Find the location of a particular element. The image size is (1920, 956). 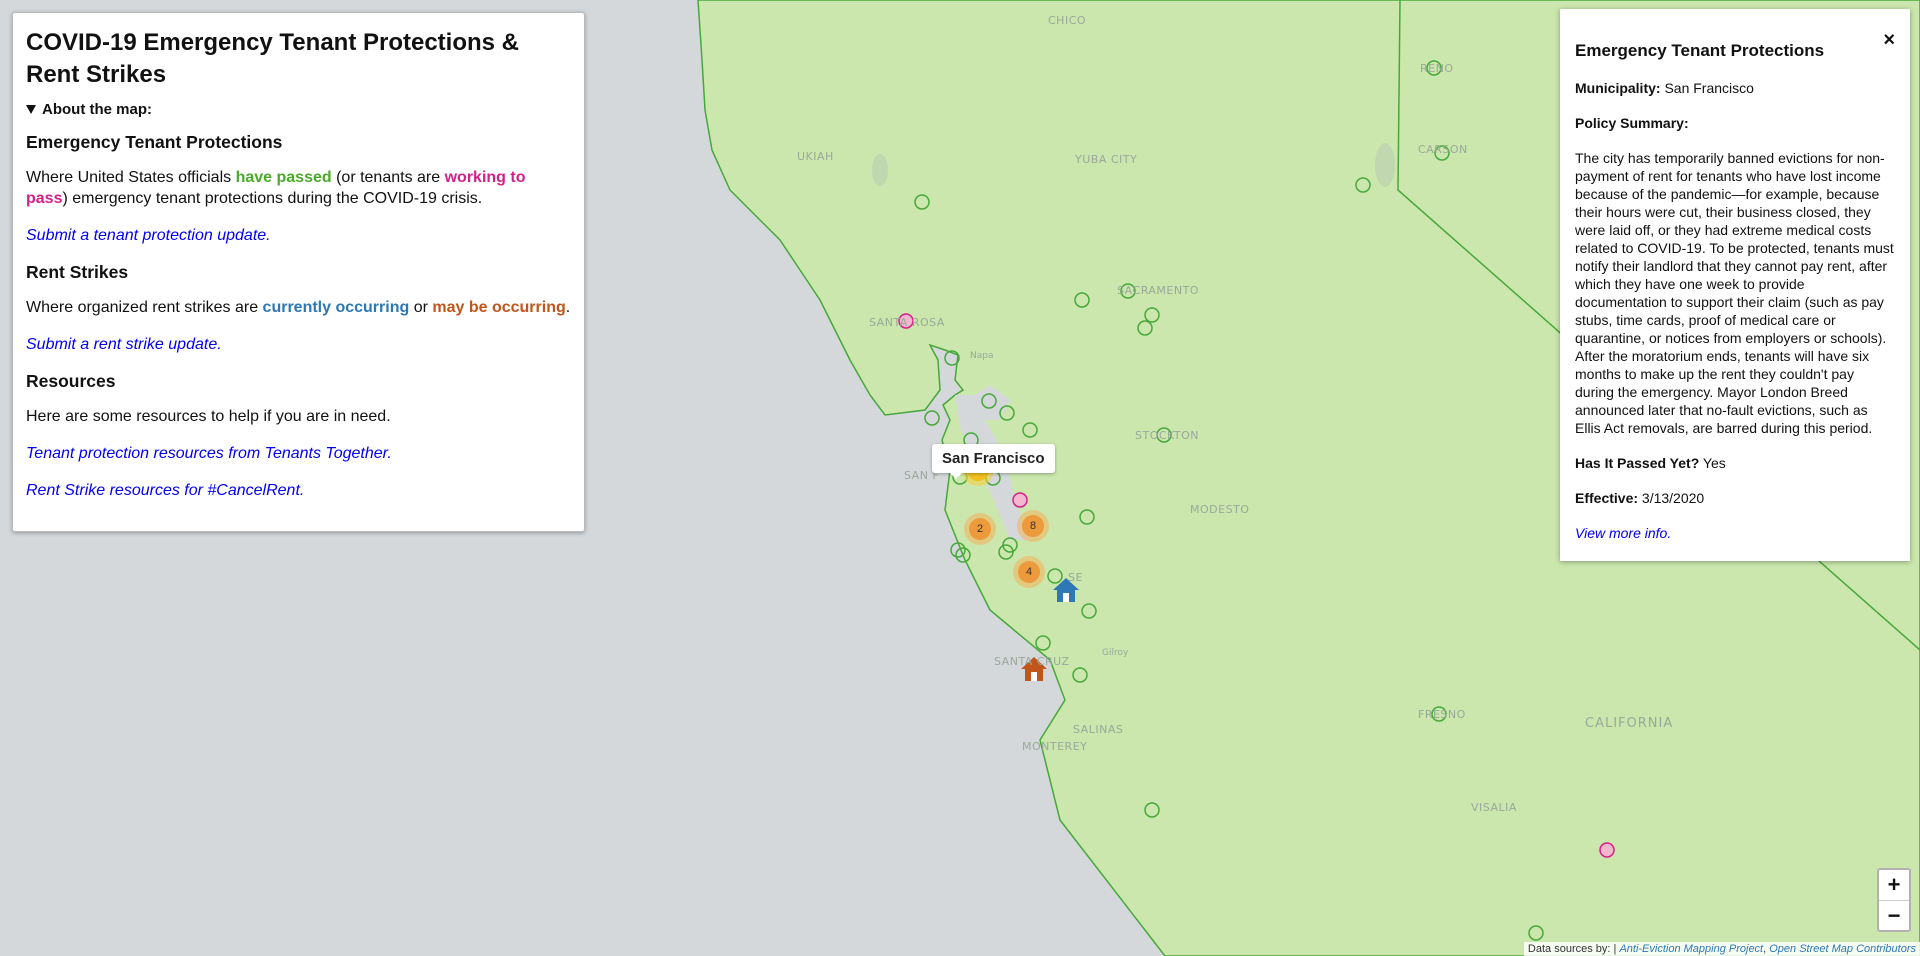

protections-heading: Emergency Tenant Protections is located at coordinates (154, 142).